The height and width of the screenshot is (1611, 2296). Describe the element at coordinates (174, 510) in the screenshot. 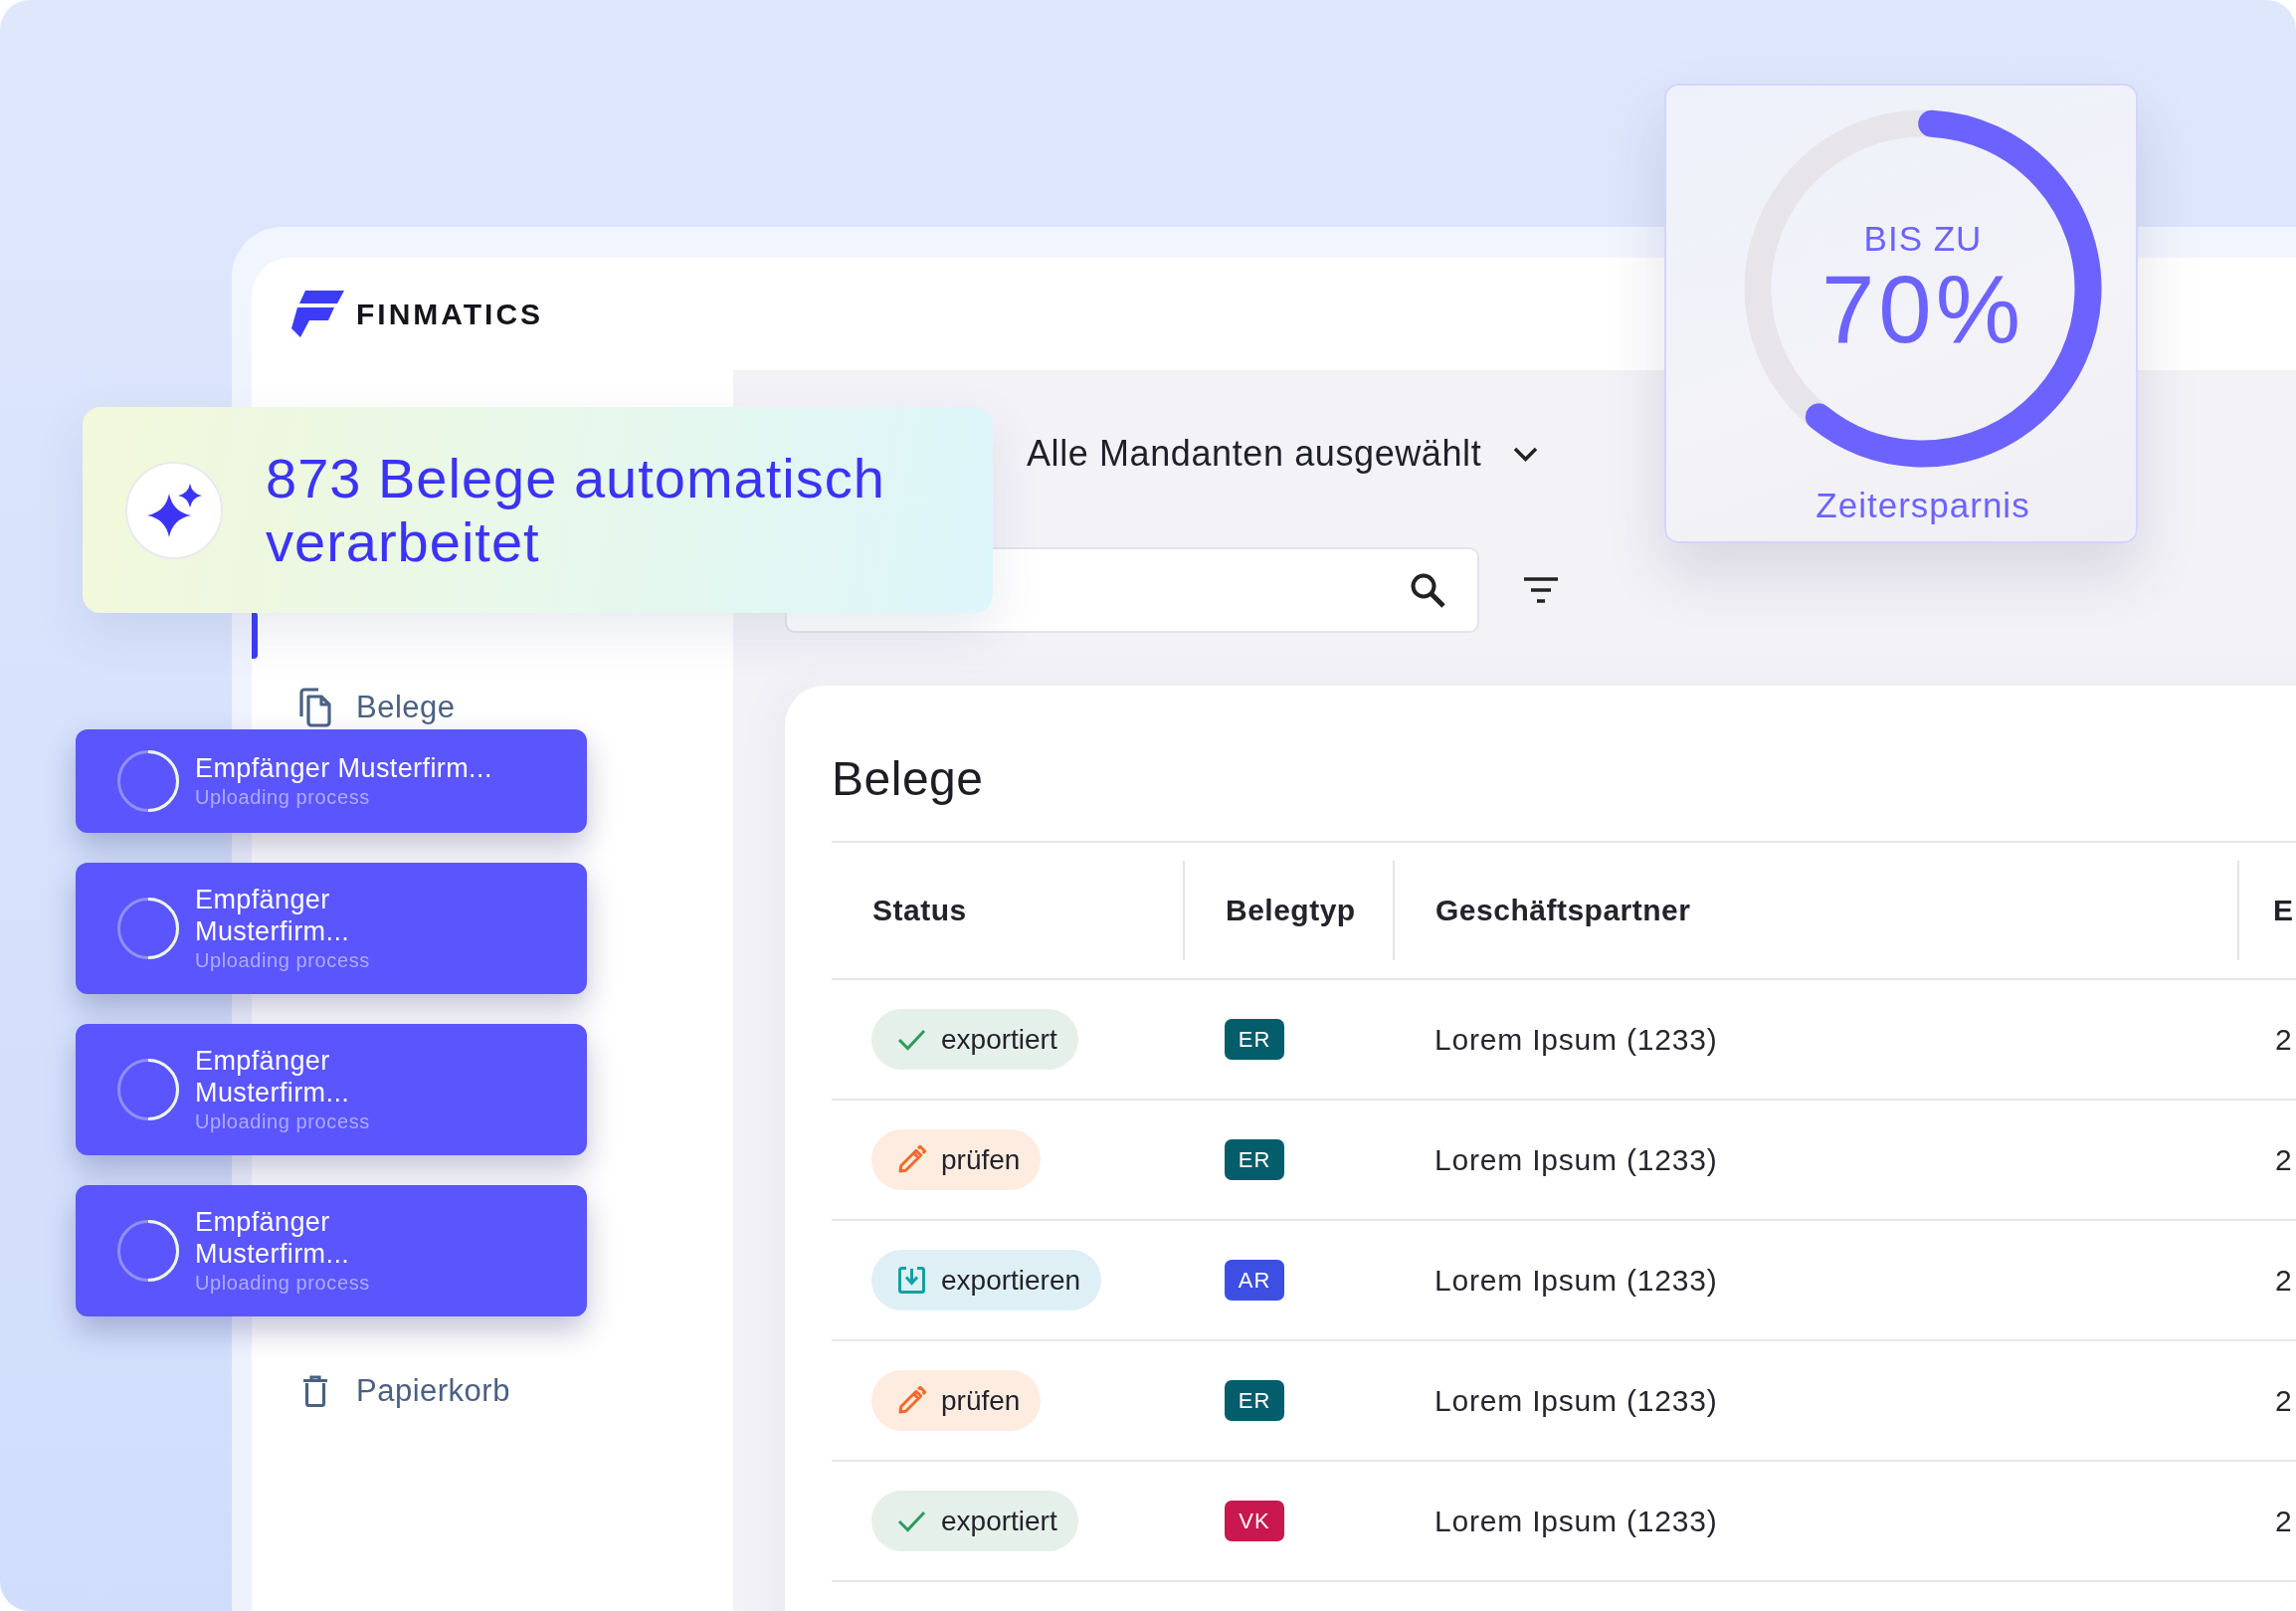

I see `sparkle-icon` at that location.